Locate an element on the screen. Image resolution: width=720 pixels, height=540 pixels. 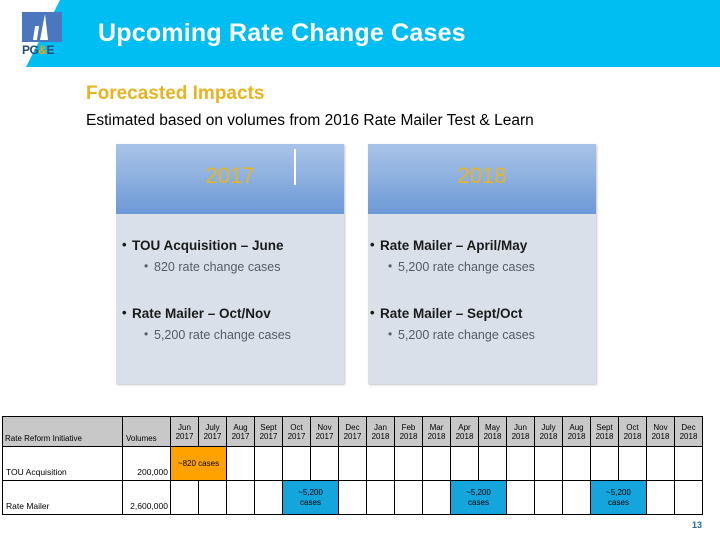
month-header: Aug 2017 is located at coordinates (240, 431).